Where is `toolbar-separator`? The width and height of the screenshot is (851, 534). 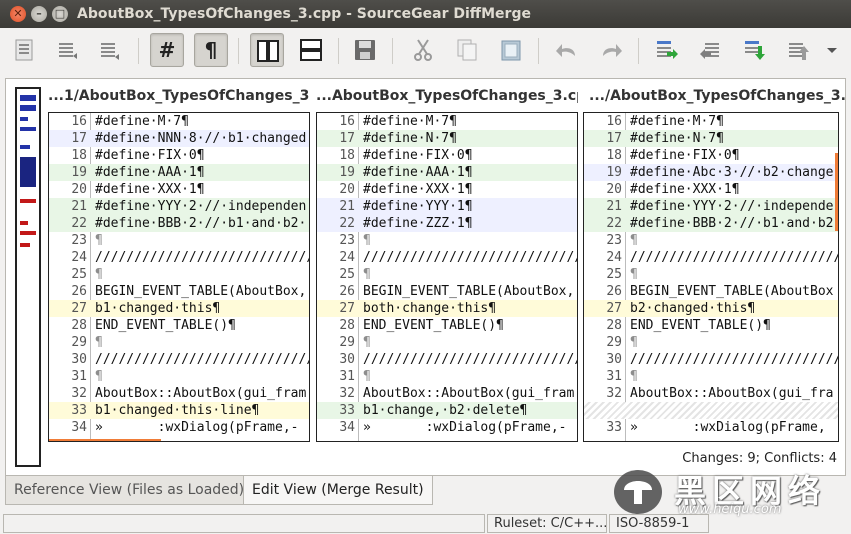 toolbar-separator is located at coordinates (638, 51).